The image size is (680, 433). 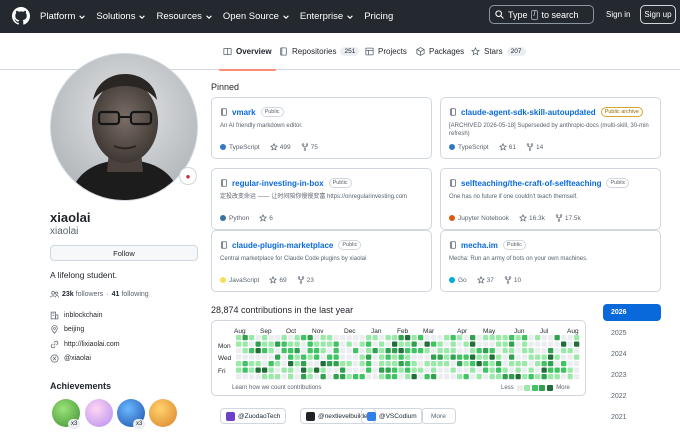 I want to click on sign-up-button: Sign up, so click(x=658, y=14).